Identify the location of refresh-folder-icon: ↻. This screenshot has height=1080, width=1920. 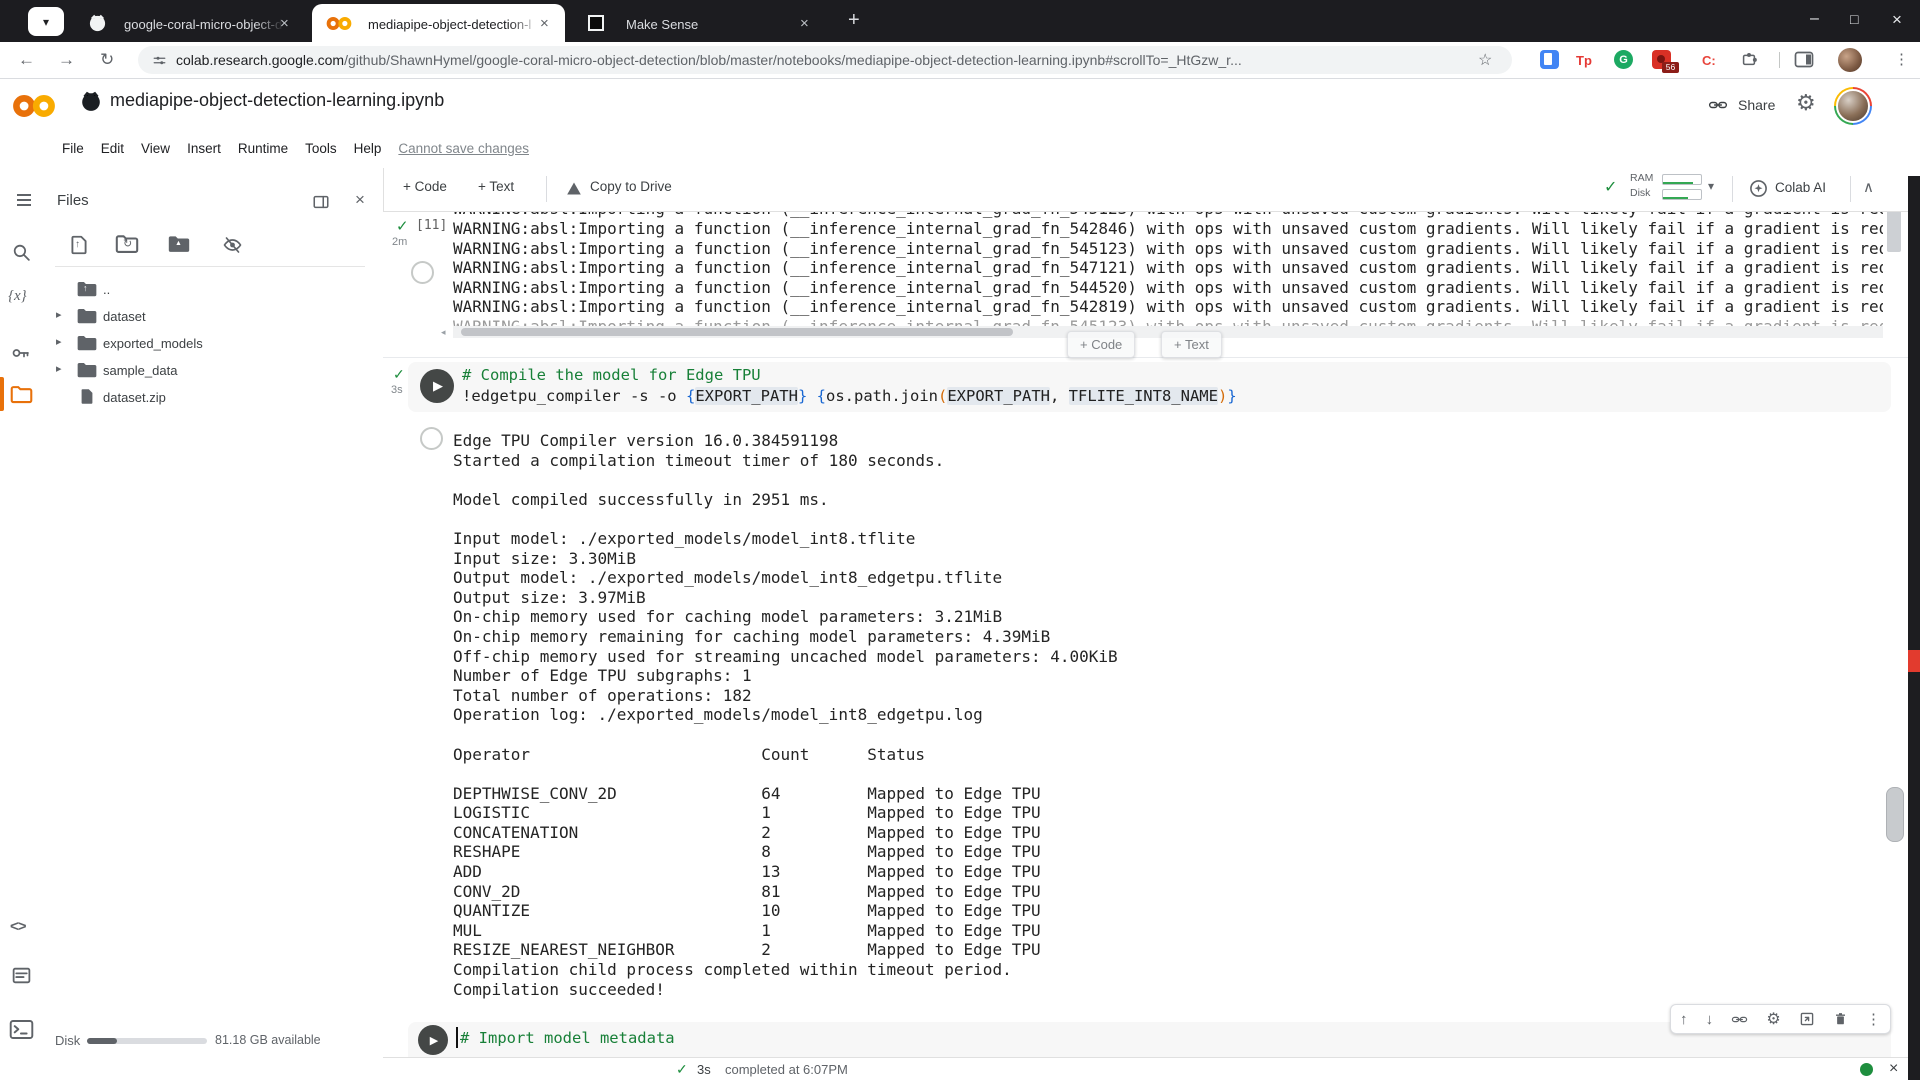
(127, 245).